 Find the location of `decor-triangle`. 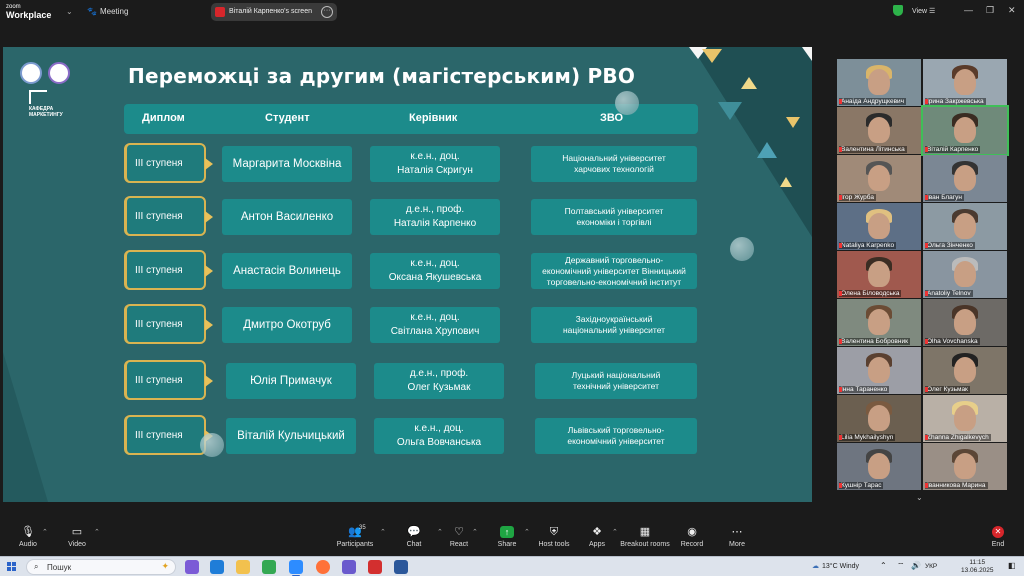

decor-triangle is located at coordinates (712, 56).